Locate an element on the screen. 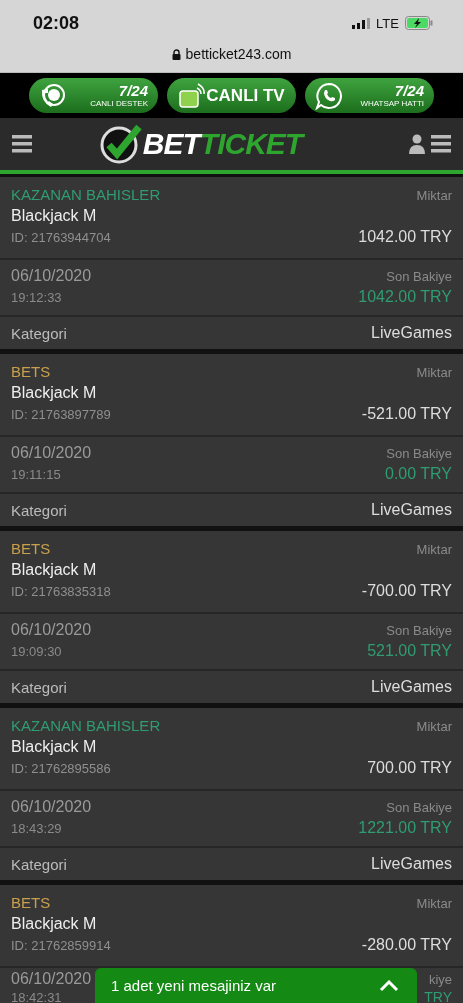  transaction-time: 18:42:31 is located at coordinates (36, 996).